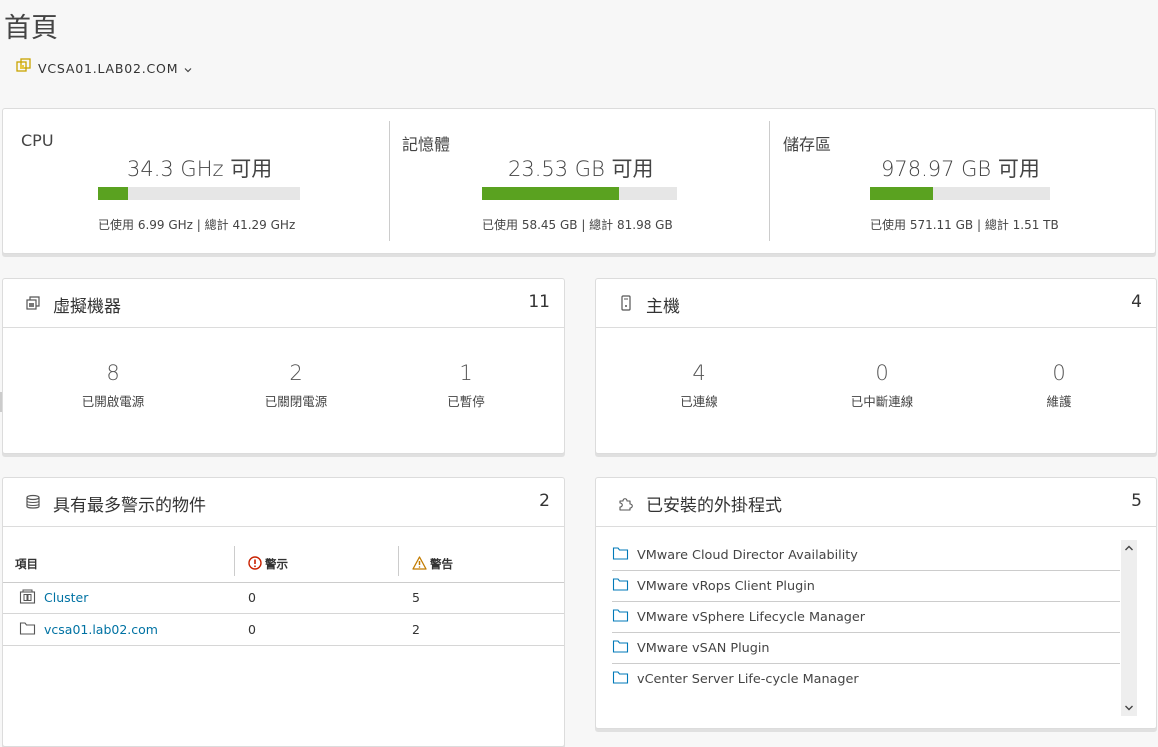  I want to click on column-header-item: 項目, so click(26, 564).